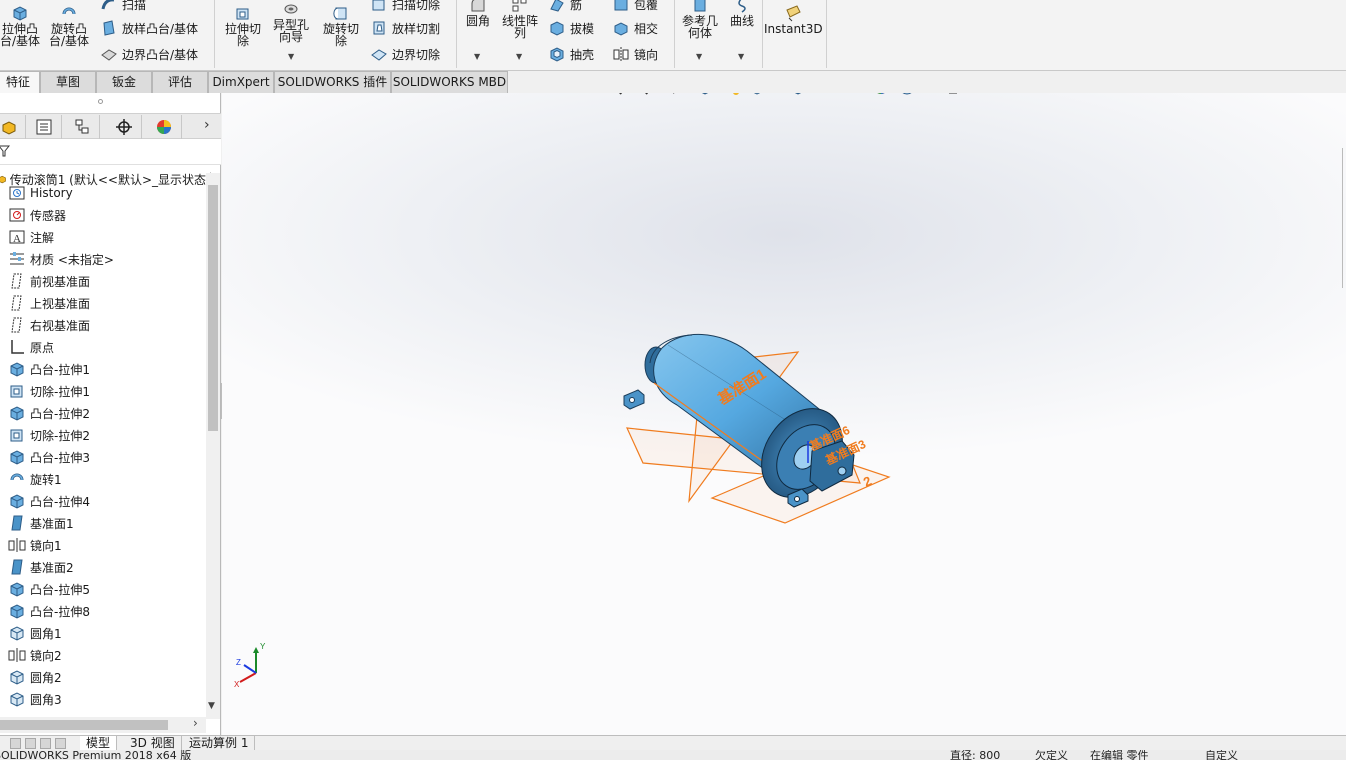 The height and width of the screenshot is (760, 1346). What do you see at coordinates (653, 95) in the screenshot?
I see `zoom-to-area-icon` at bounding box center [653, 95].